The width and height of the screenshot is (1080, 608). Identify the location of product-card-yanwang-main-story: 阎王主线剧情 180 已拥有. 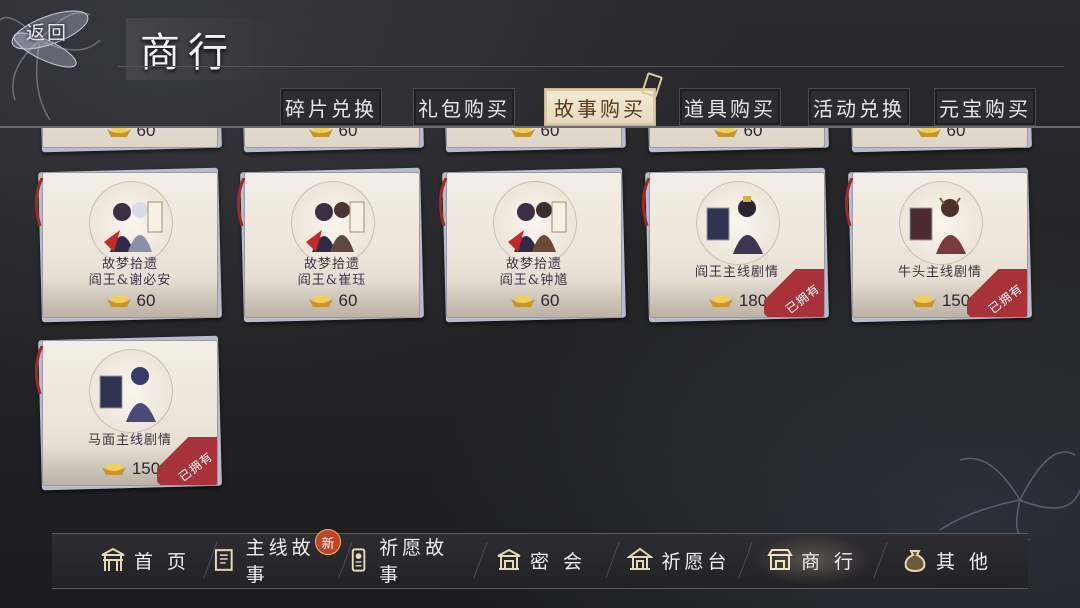
(735, 245).